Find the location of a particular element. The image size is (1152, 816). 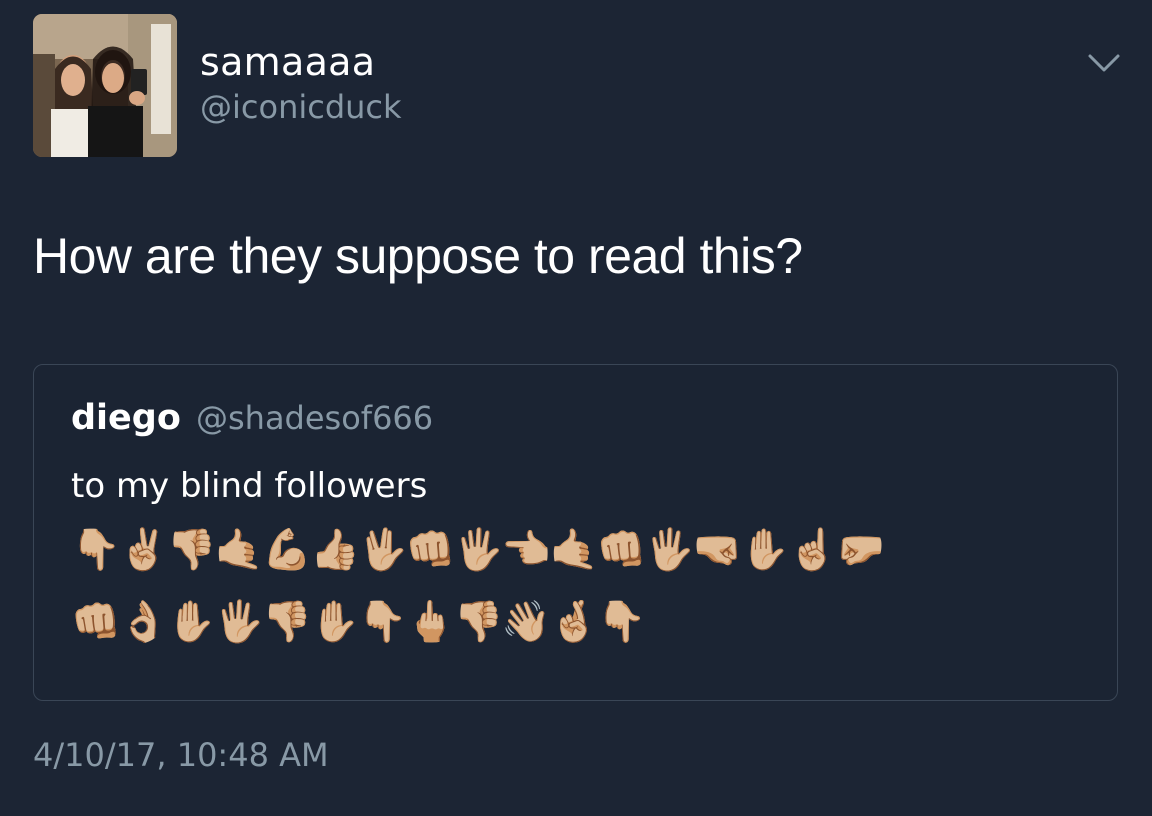

quoted-emoji-line-2: 👊🏼👌🏼✋🏼🖐🏼👎🏼✋🏼👇🏼🖕🏼👎🏼👋🏼🤞🏼👇🏼 is located at coordinates (359, 622).